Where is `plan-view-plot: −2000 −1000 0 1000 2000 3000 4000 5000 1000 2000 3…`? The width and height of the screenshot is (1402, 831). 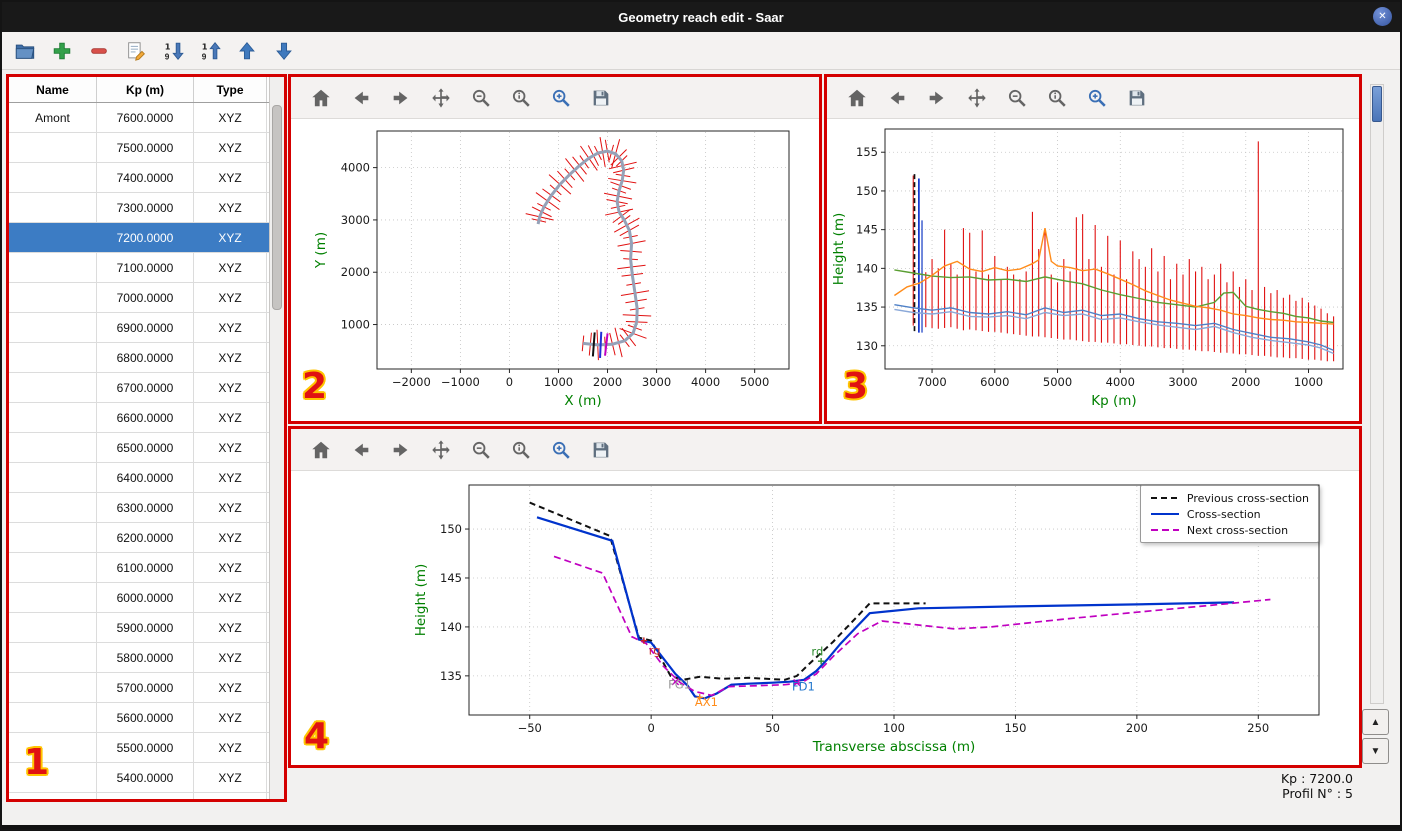
plan-view-plot: −2000 −1000 0 1000 2000 3000 4000 5000 1000 2000 3… is located at coordinates (555, 270).